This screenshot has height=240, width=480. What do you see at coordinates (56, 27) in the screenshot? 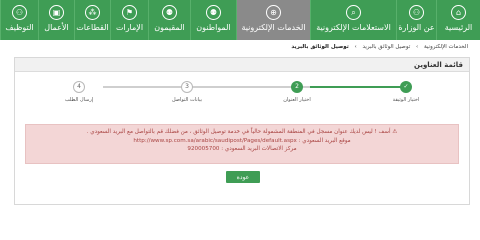
I see `nav-label: الأعمال` at bounding box center [56, 27].